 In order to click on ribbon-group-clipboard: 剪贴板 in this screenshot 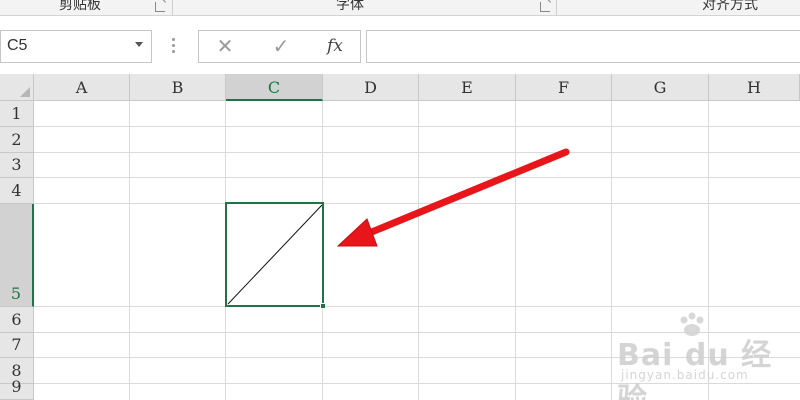, I will do `click(80, 7)`.